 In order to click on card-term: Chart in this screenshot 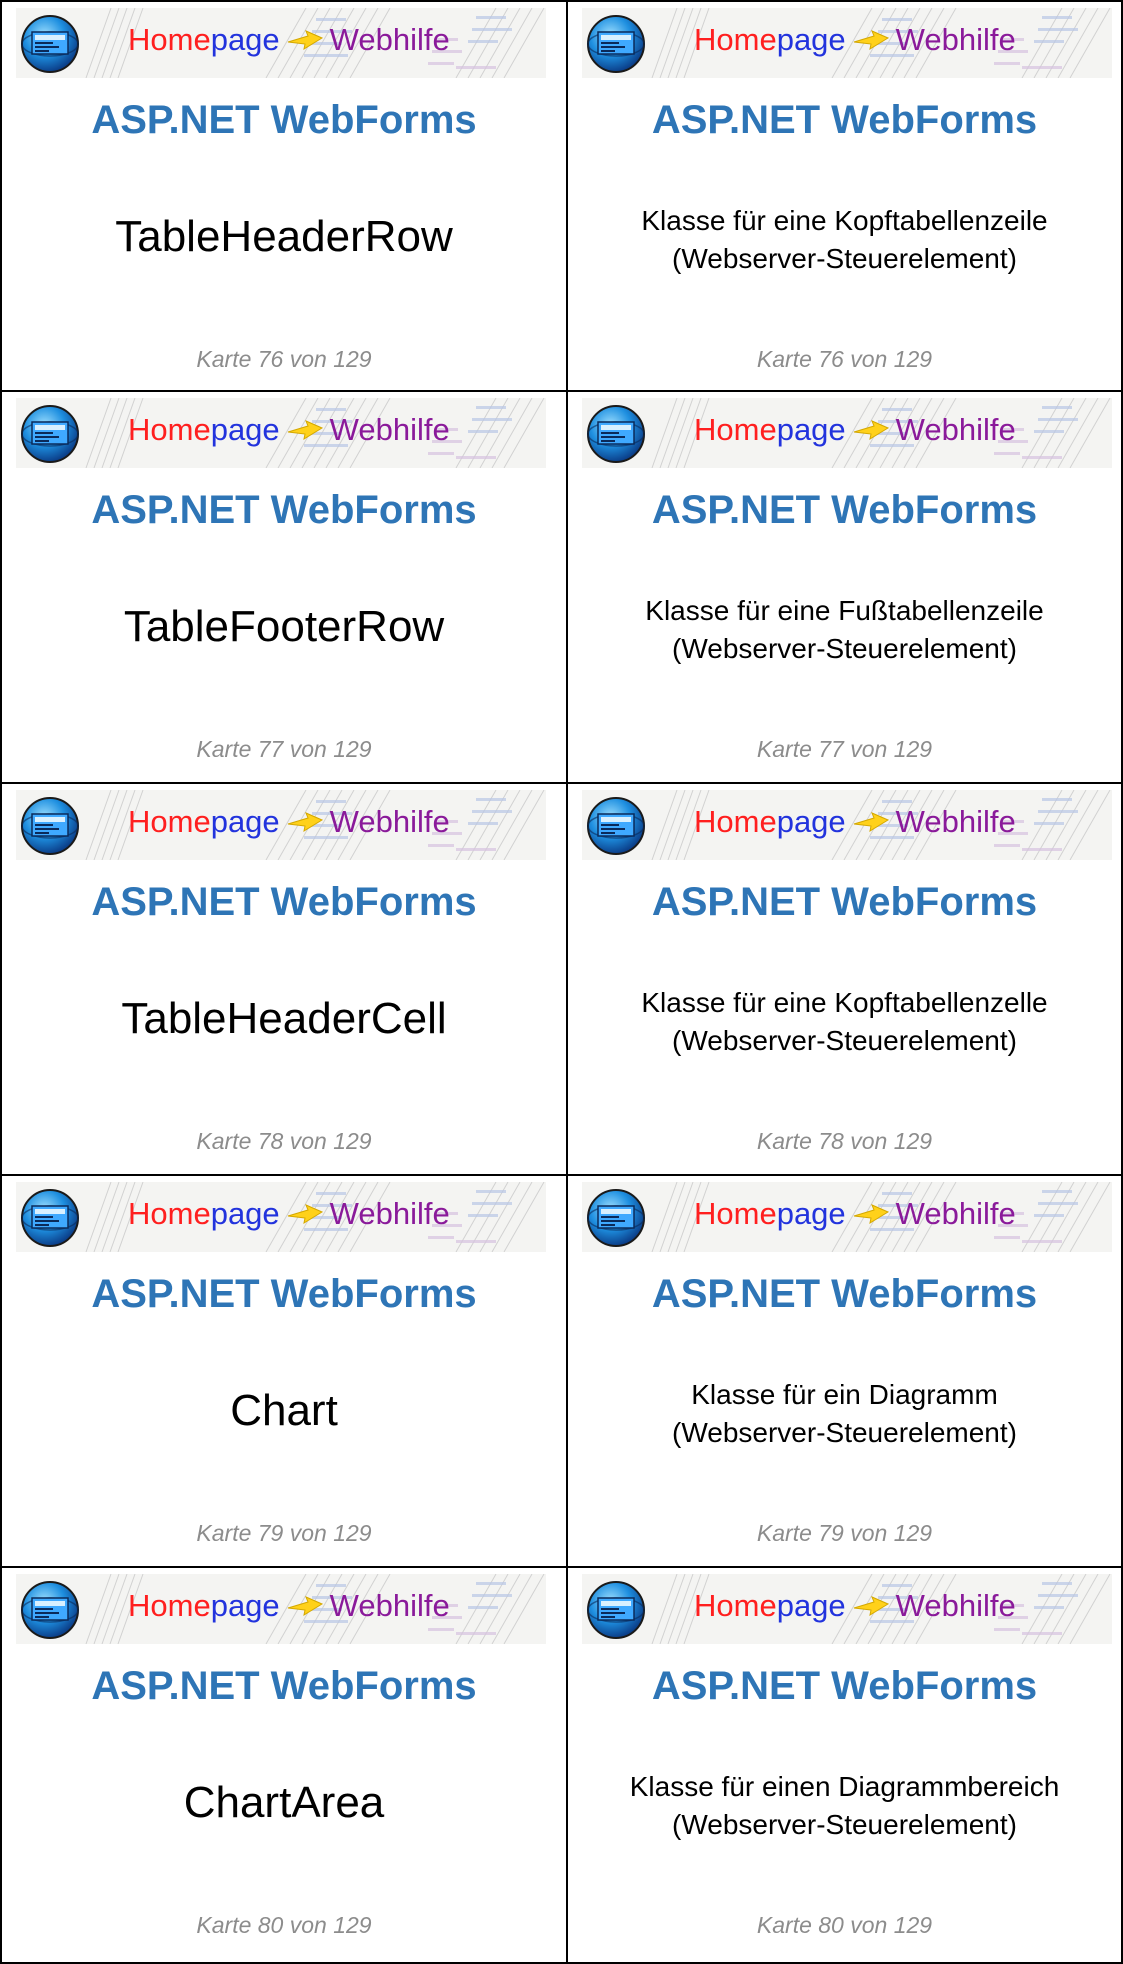, I will do `click(284, 1410)`.